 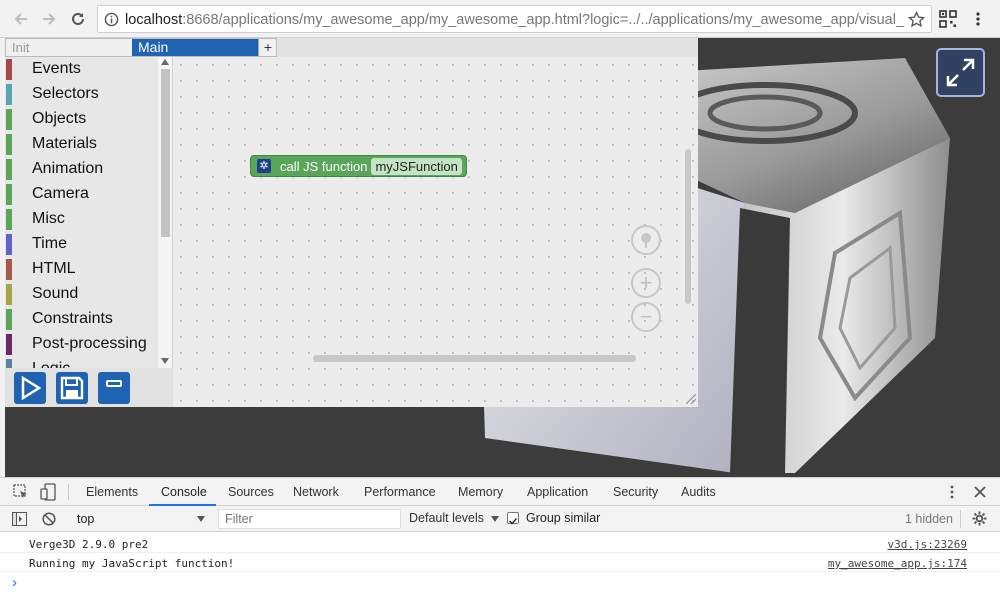 I want to click on tab-application: Application, so click(x=557, y=492).